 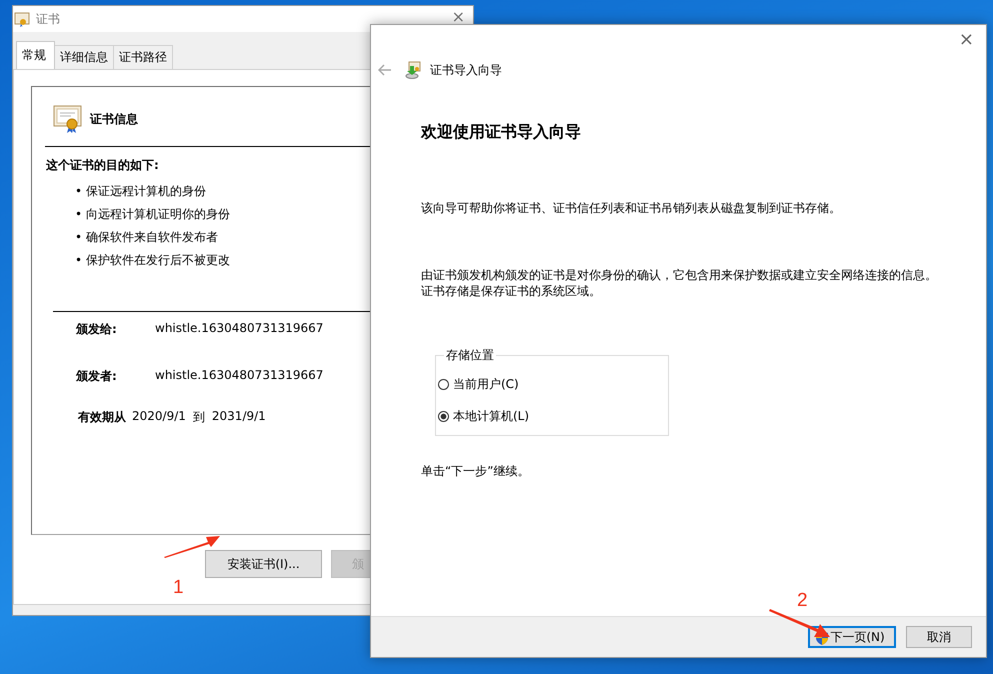 What do you see at coordinates (631, 208) in the screenshot?
I see `description-text: 该向导可帮助你将证书、证书信任列表和证书吊销列表从磁盘复制到证书存储。` at bounding box center [631, 208].